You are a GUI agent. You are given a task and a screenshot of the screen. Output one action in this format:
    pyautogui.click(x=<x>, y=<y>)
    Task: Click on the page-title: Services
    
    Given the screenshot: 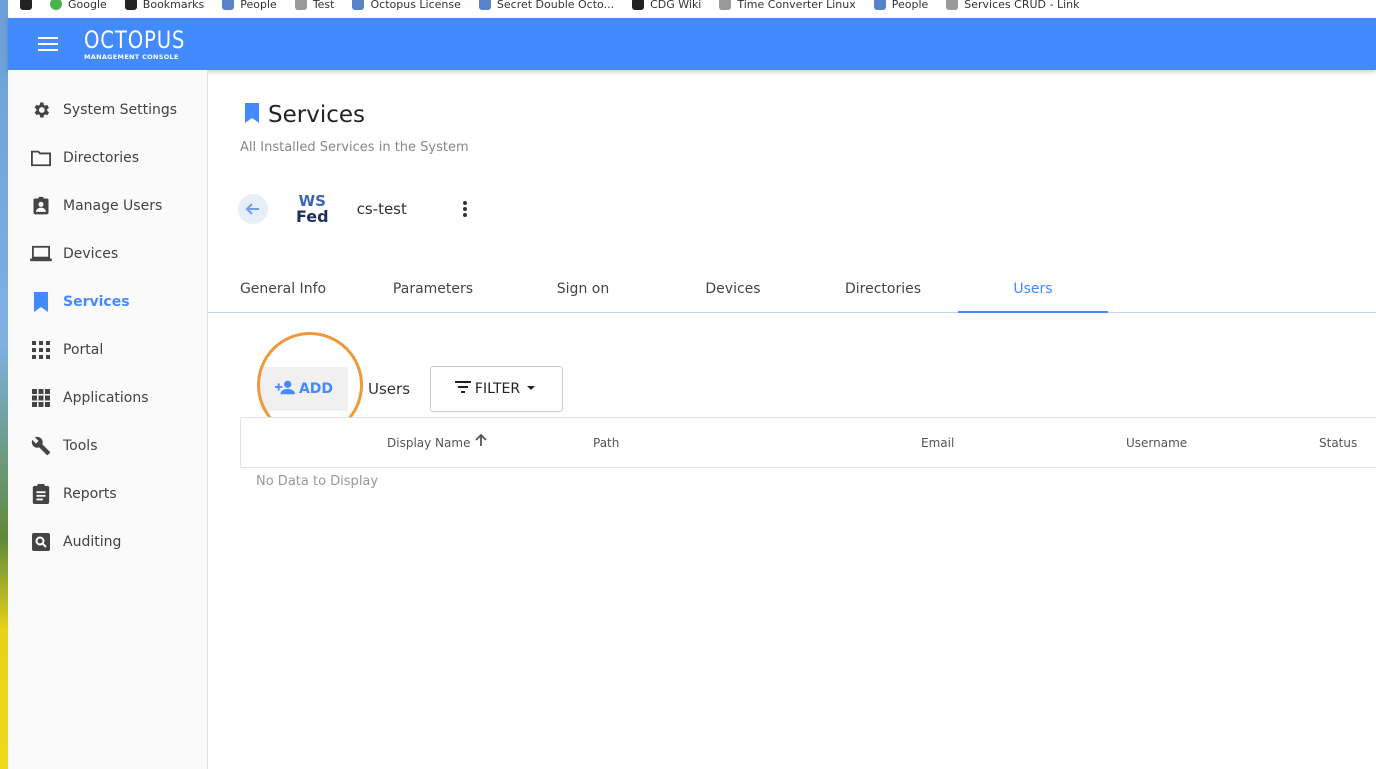 What is the action you would take?
    pyautogui.click(x=316, y=115)
    